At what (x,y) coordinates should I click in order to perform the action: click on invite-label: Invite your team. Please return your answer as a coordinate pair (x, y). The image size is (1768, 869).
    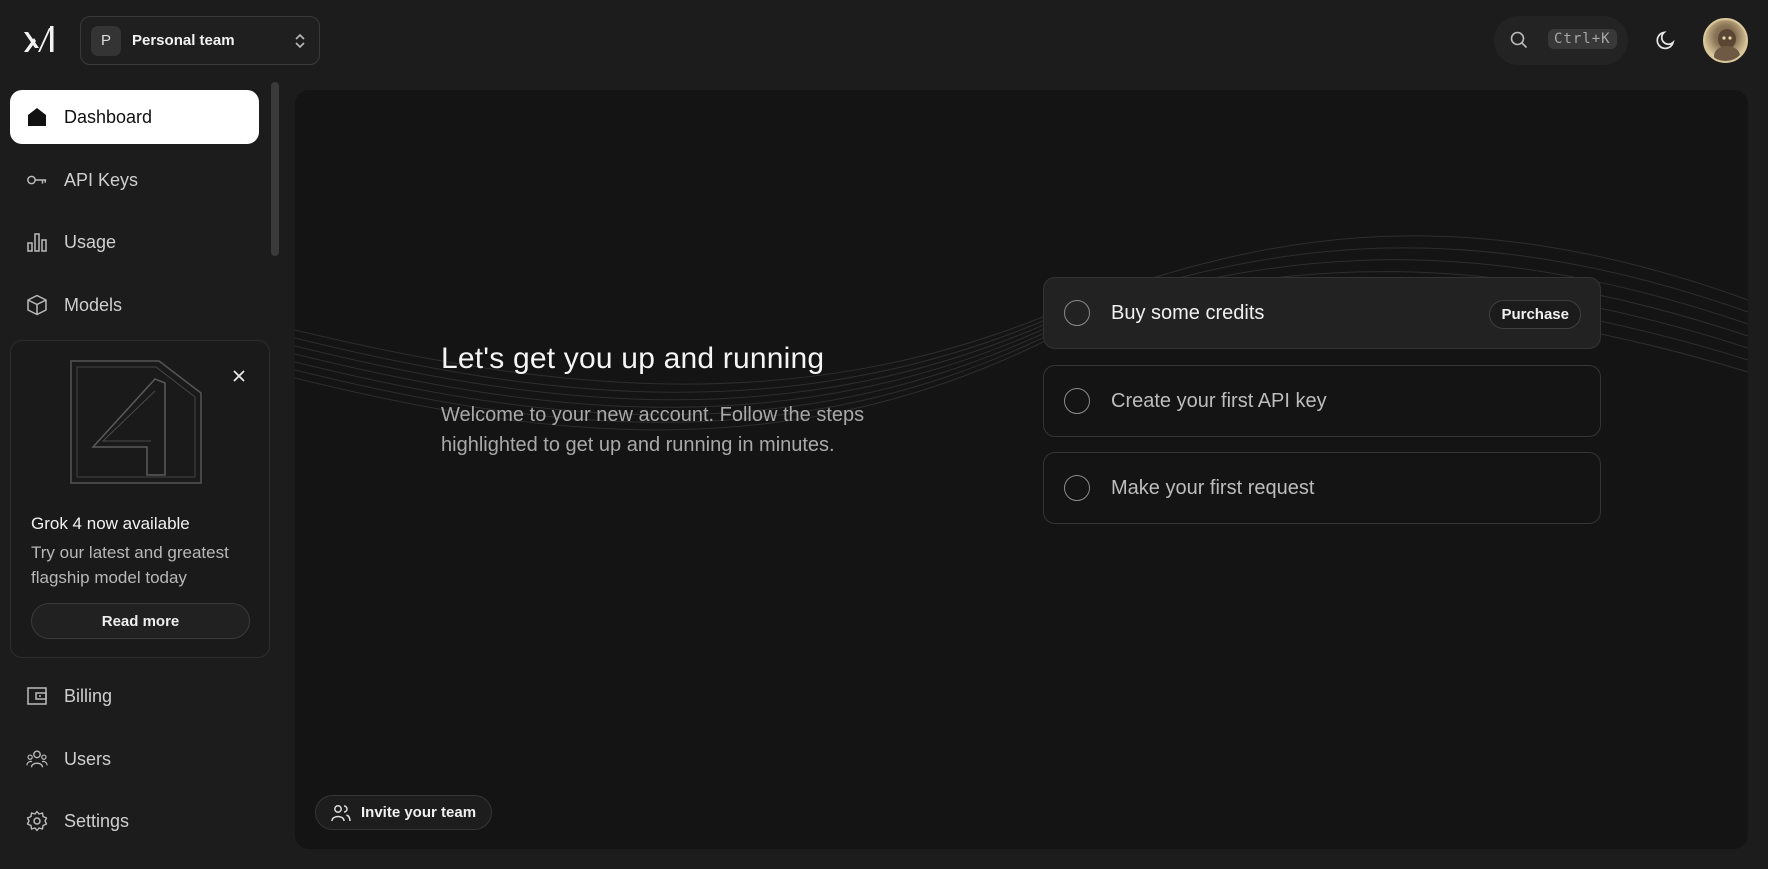
    Looking at the image, I should click on (419, 812).